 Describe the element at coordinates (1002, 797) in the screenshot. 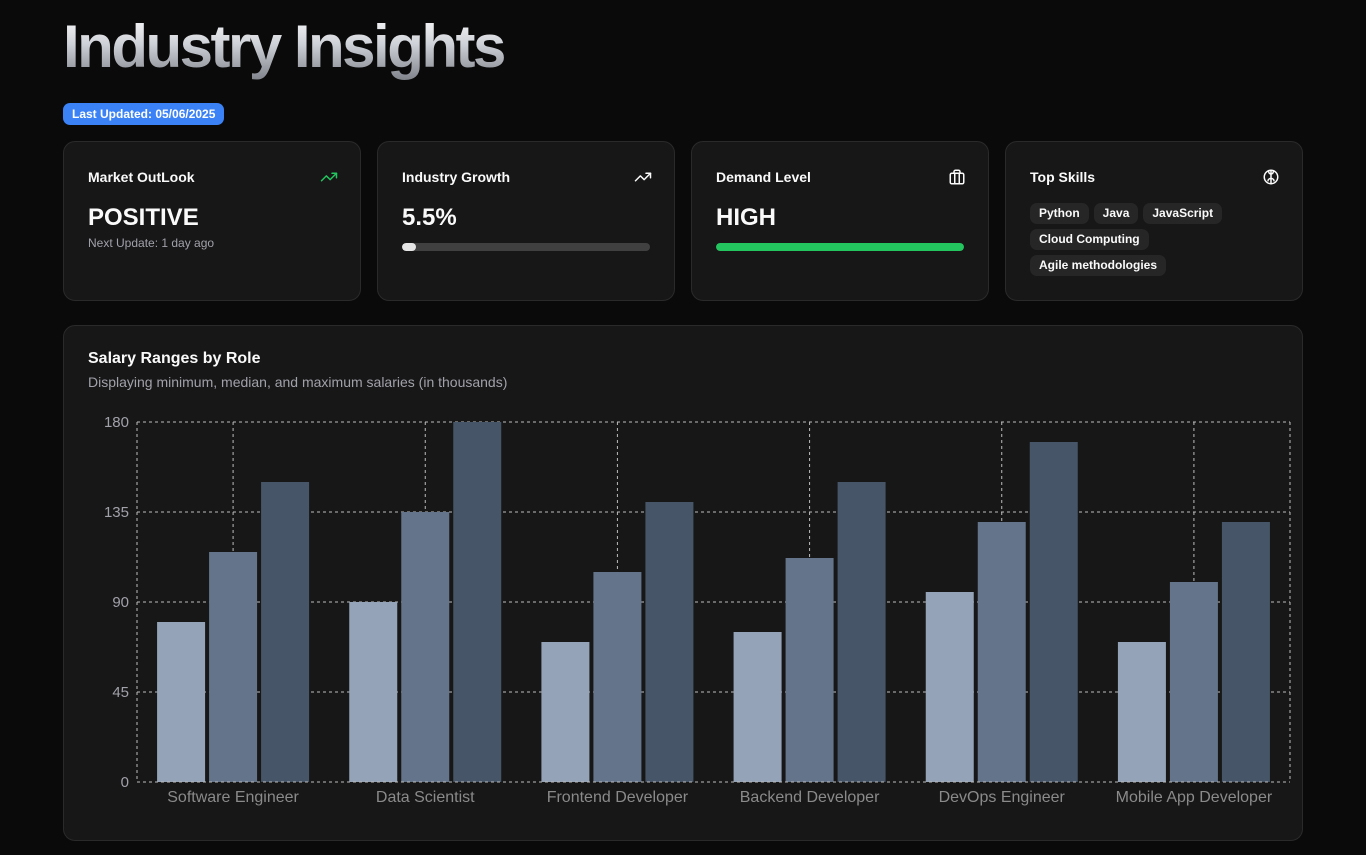

I see `x-tick-label: DevOps Engineer` at that location.